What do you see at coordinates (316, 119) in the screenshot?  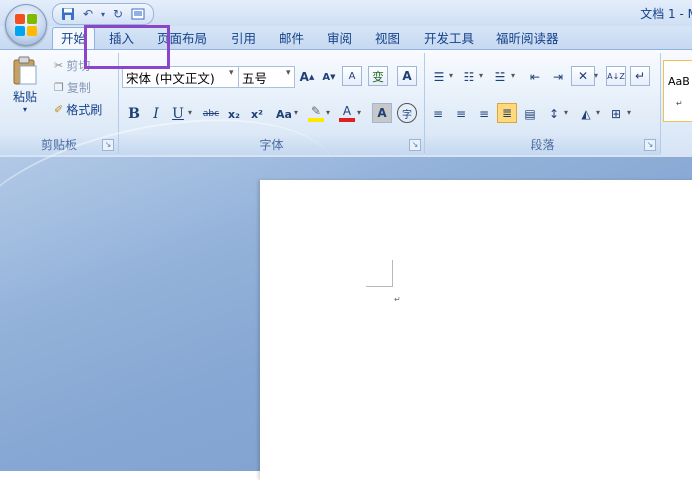 I see `highlight-swatch` at bounding box center [316, 119].